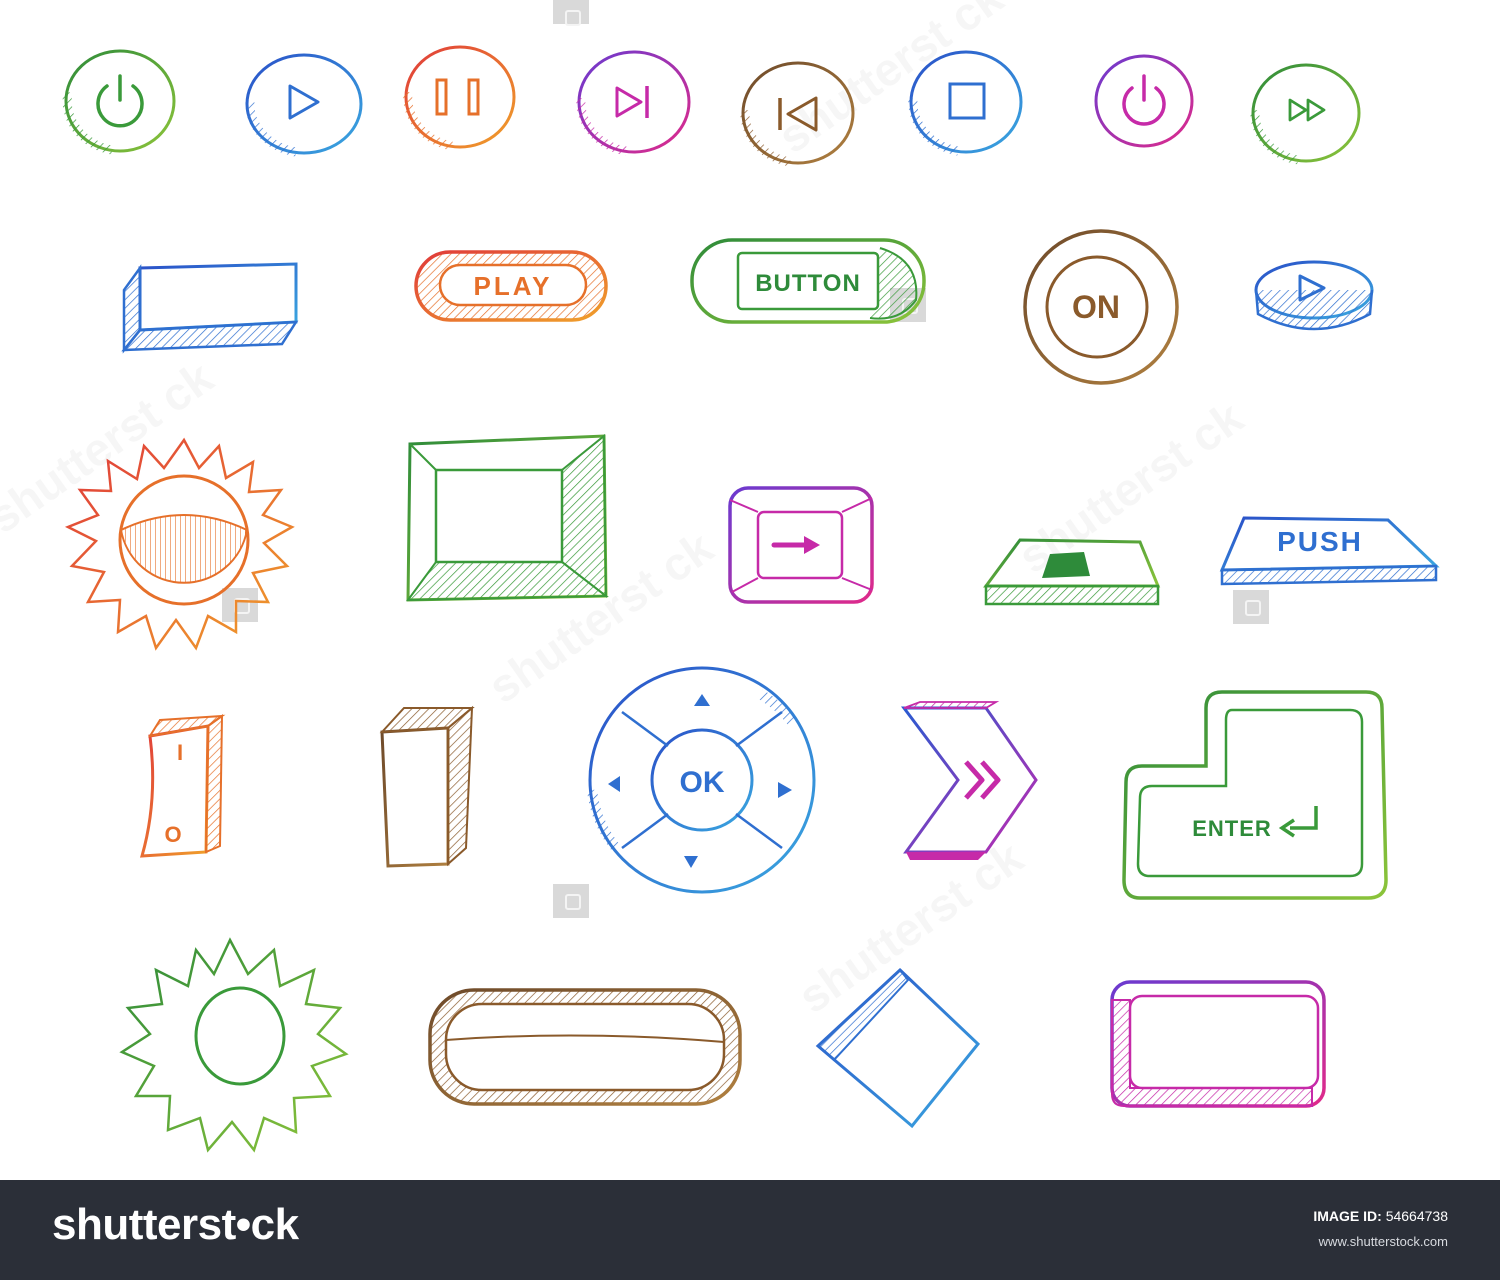 Image resolution: width=1500 pixels, height=1280 pixels. I want to click on power-button-green, so click(119, 102).